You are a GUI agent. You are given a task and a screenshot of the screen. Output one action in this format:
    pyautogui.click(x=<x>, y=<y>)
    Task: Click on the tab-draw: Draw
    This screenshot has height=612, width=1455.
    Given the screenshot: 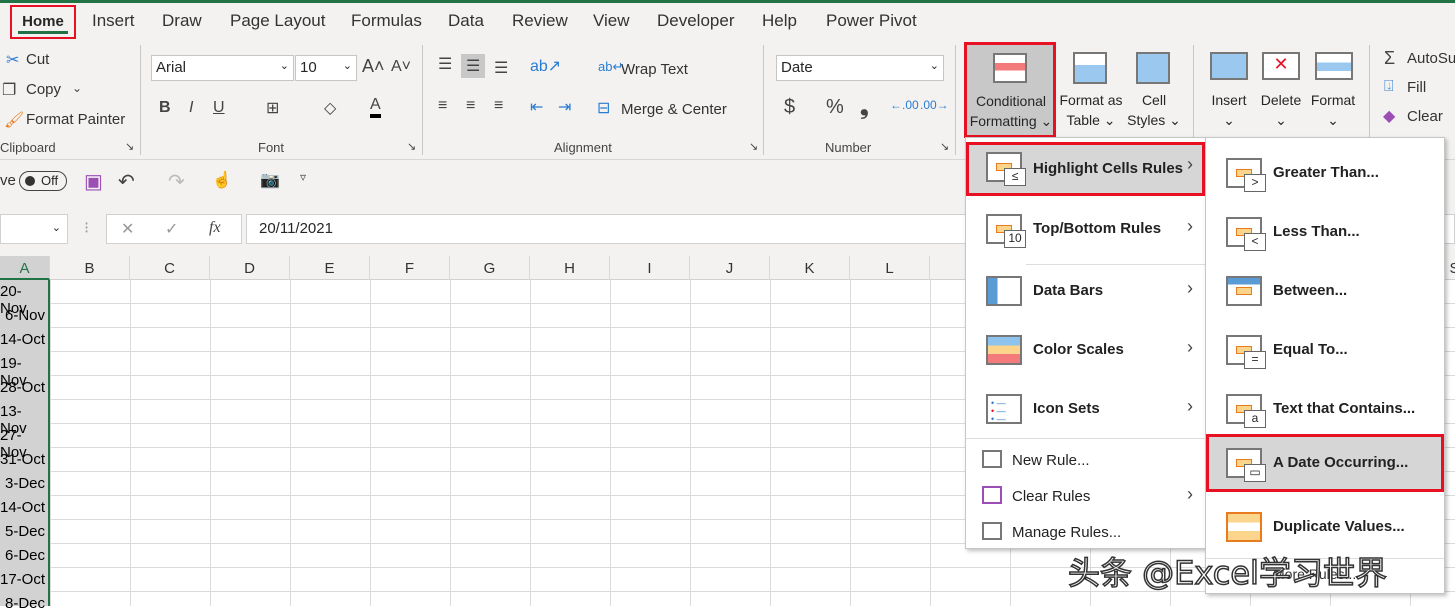 What is the action you would take?
    pyautogui.click(x=182, y=21)
    